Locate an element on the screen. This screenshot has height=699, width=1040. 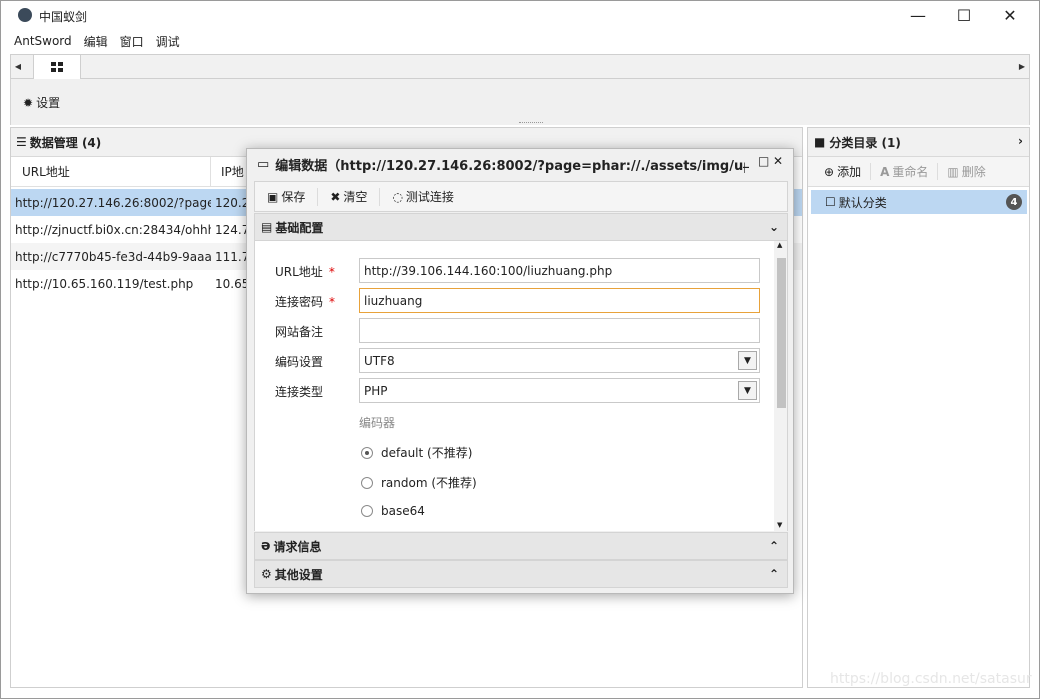
plus-circle-icon: ⊕ is located at coordinates (829, 171).